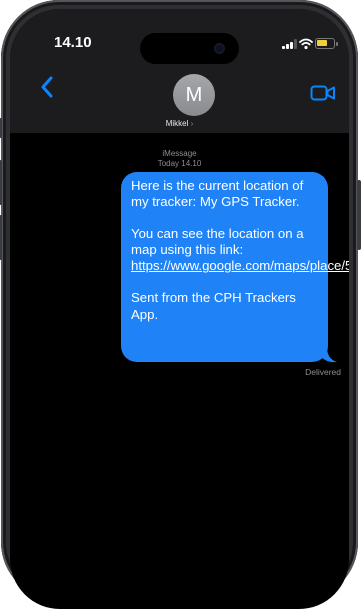 This screenshot has width=361, height=609. Describe the element at coordinates (213, 306) in the screenshot. I see `message-line: Sent from the CPH Trackers App.` at that location.